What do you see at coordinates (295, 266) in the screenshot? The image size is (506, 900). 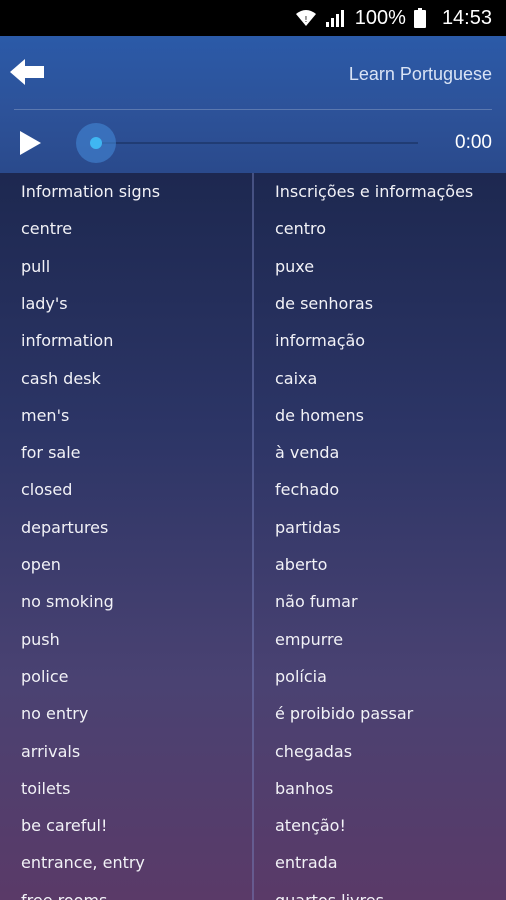 I see `phrase-portuguese: puxe` at bounding box center [295, 266].